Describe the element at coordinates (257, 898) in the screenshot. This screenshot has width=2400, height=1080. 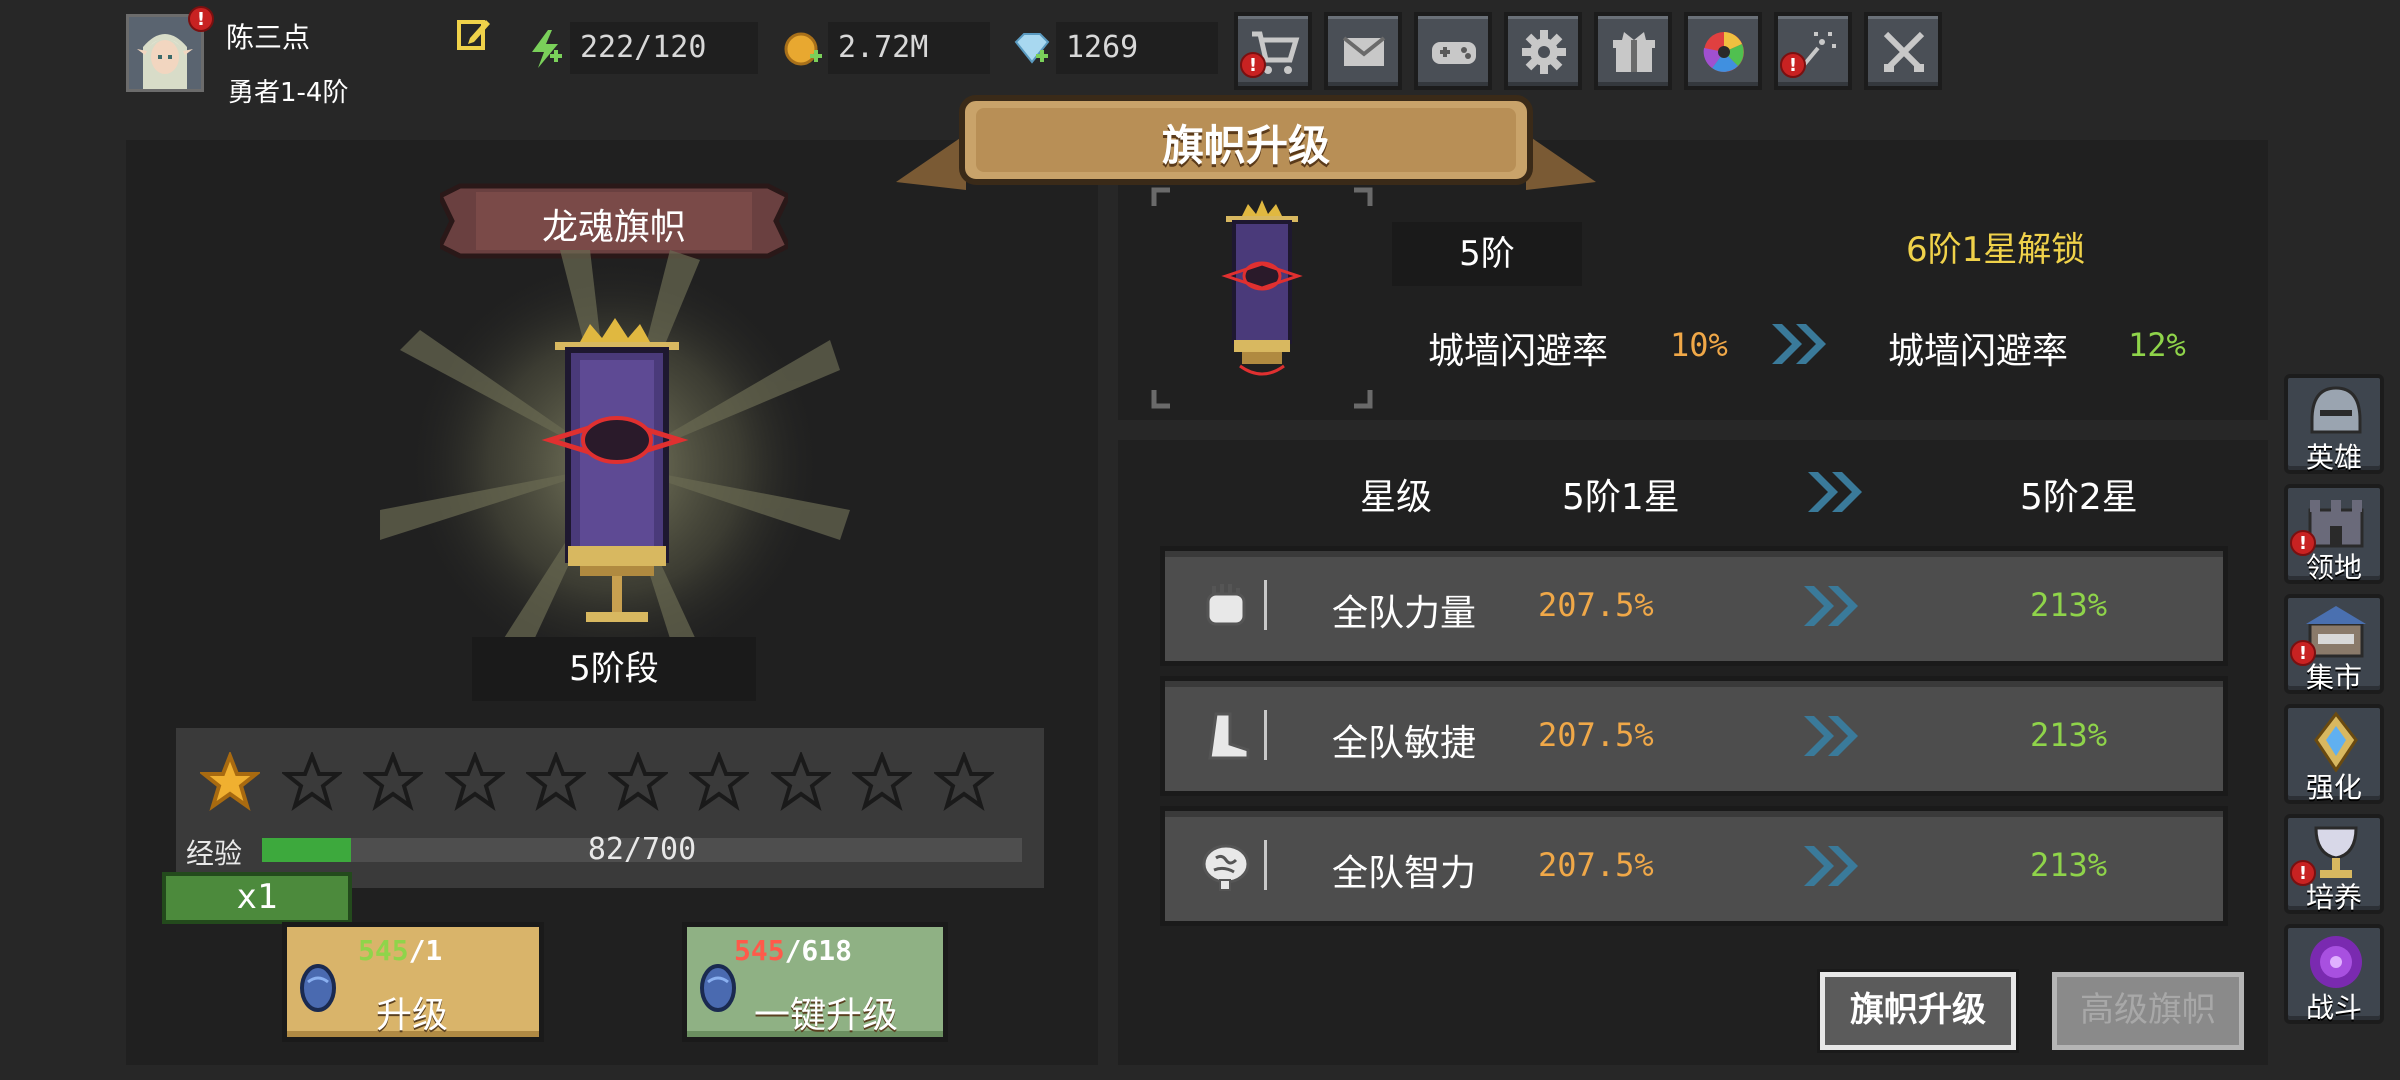
I see `multiplier-toggle: x1` at that location.